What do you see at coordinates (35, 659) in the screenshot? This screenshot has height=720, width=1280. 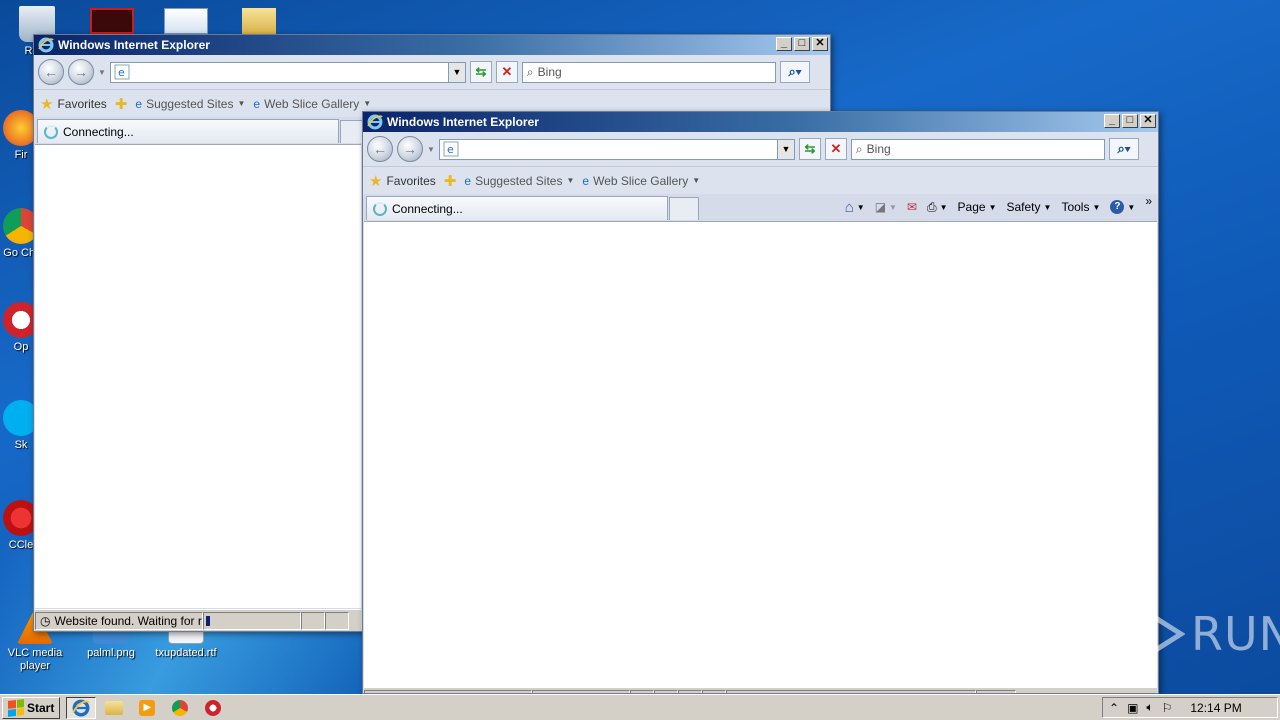 I see `desktop-icon-label: VLC media player` at bounding box center [35, 659].